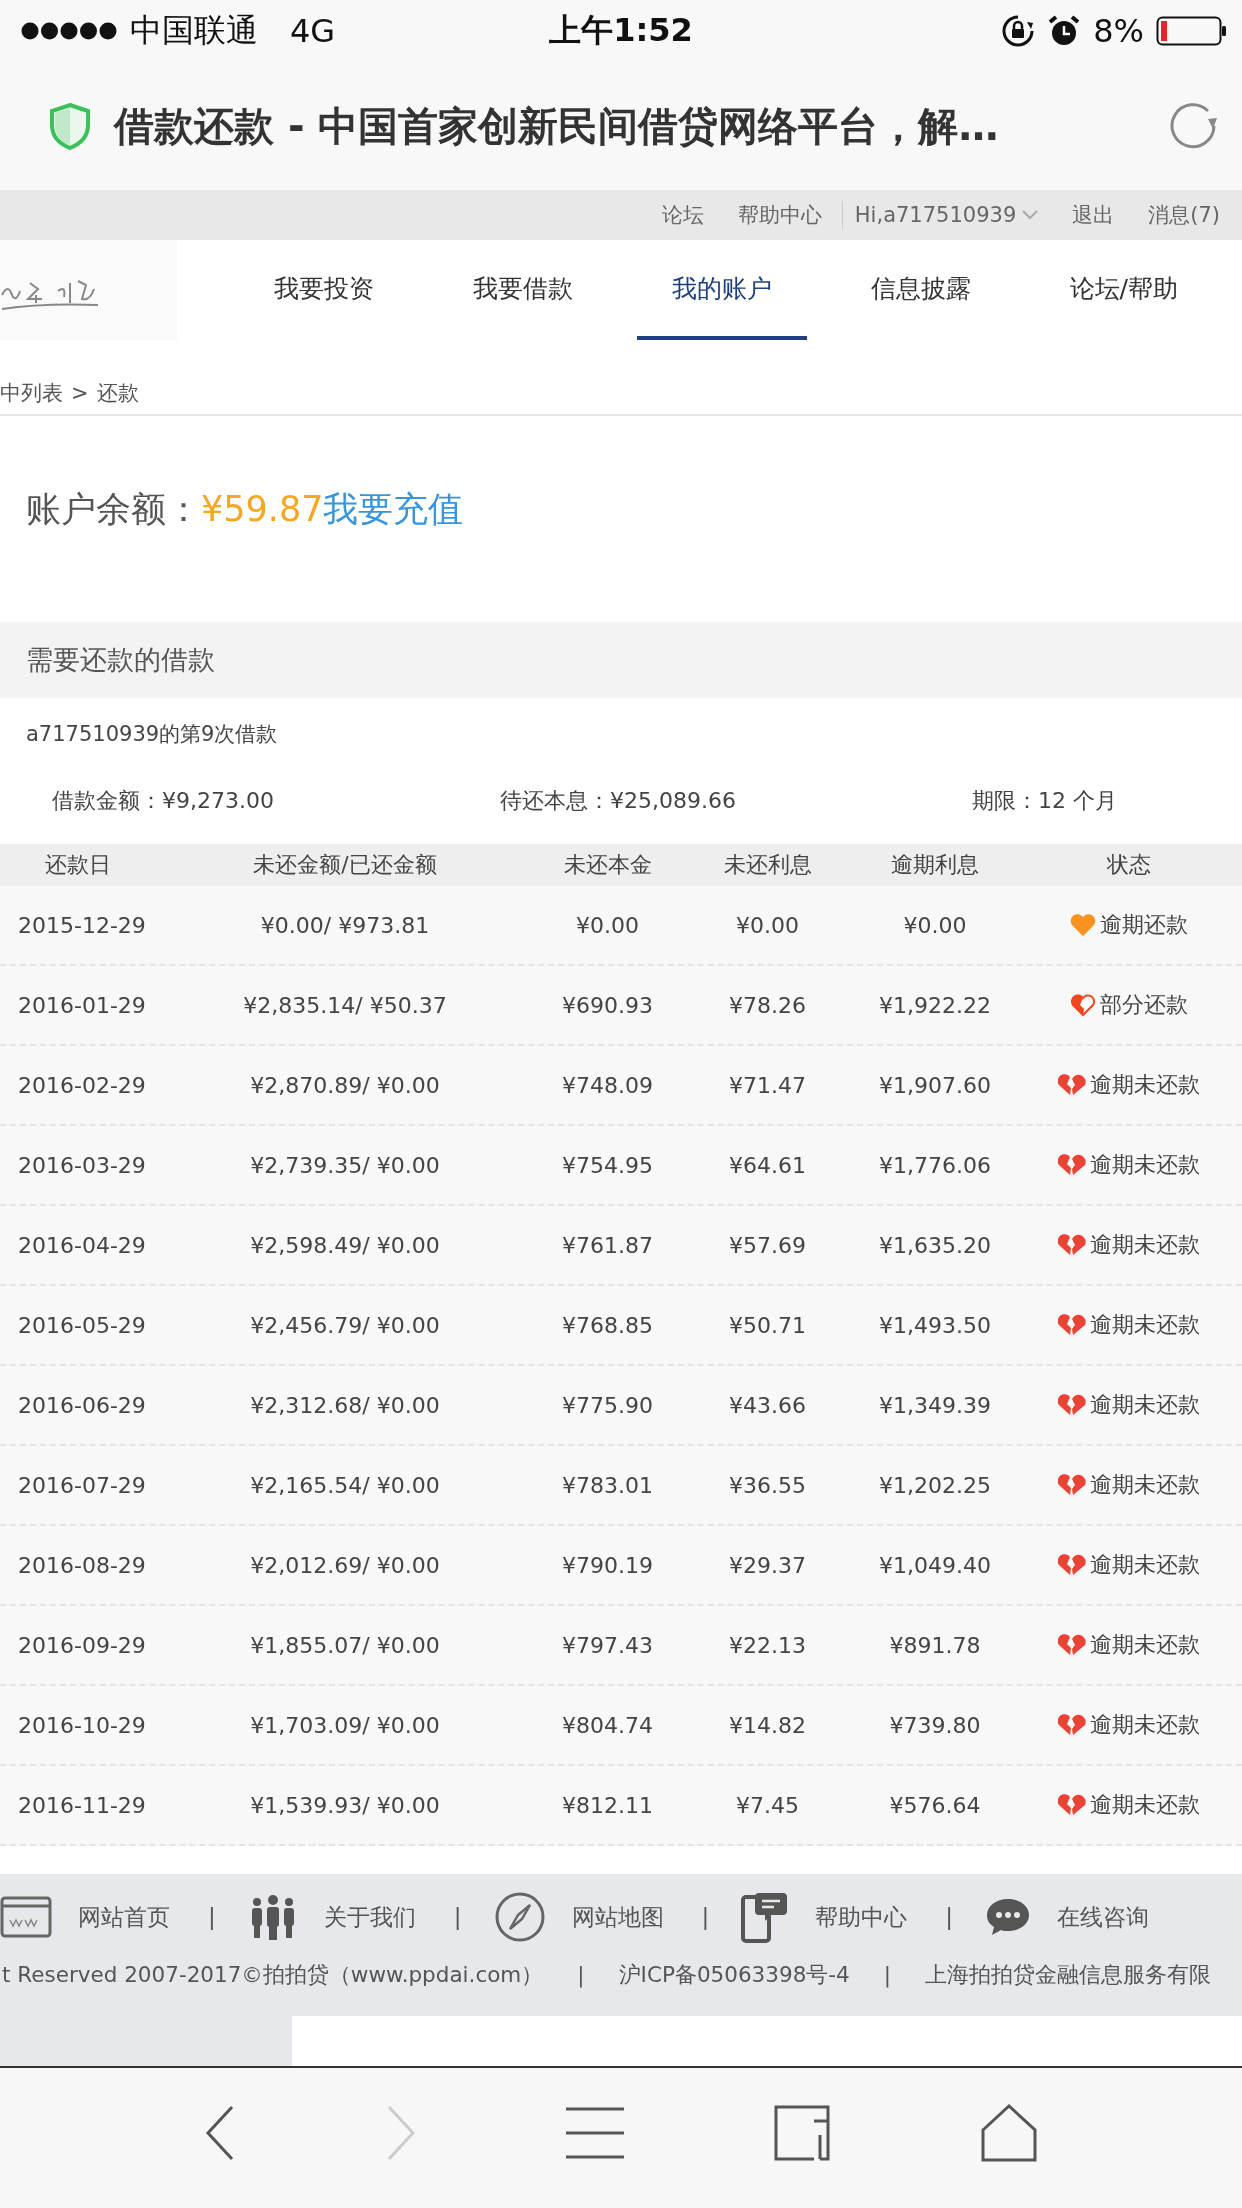 The height and width of the screenshot is (2208, 1242). I want to click on top-link: 帮助中心, so click(779, 215).